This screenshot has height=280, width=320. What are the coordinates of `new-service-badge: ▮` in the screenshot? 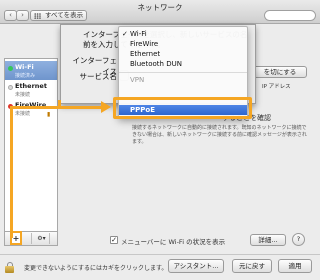 It's located at (49, 114).